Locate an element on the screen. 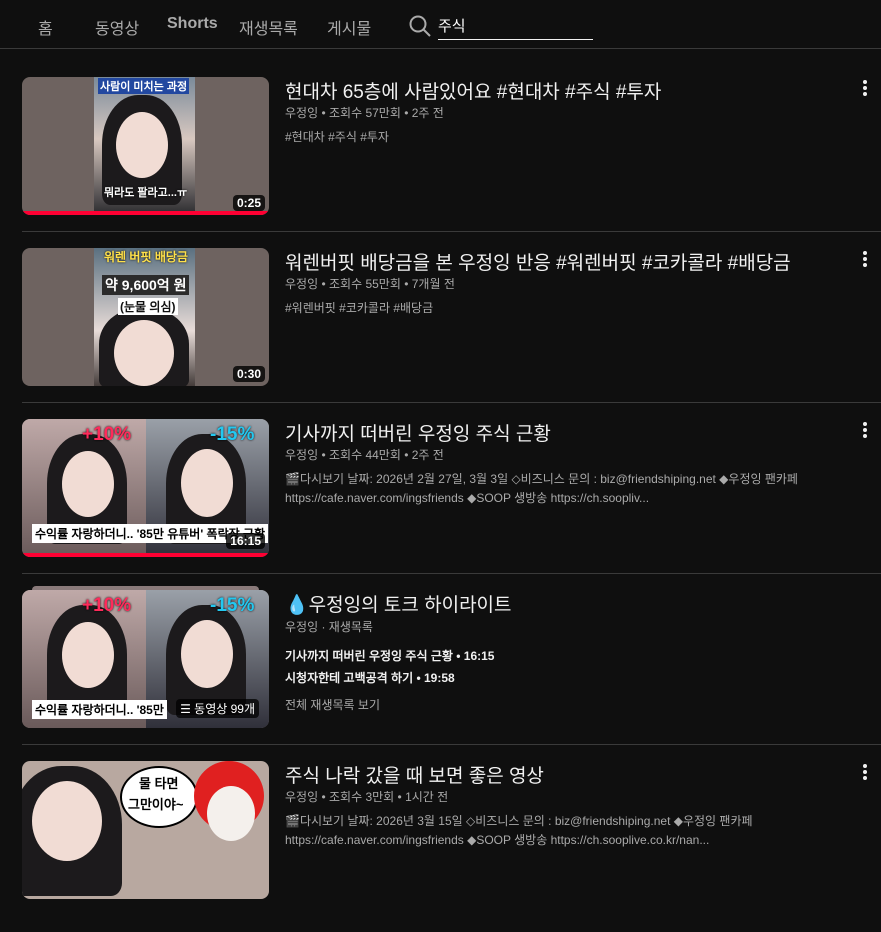  duration-badge: 0:25 is located at coordinates (248, 203).